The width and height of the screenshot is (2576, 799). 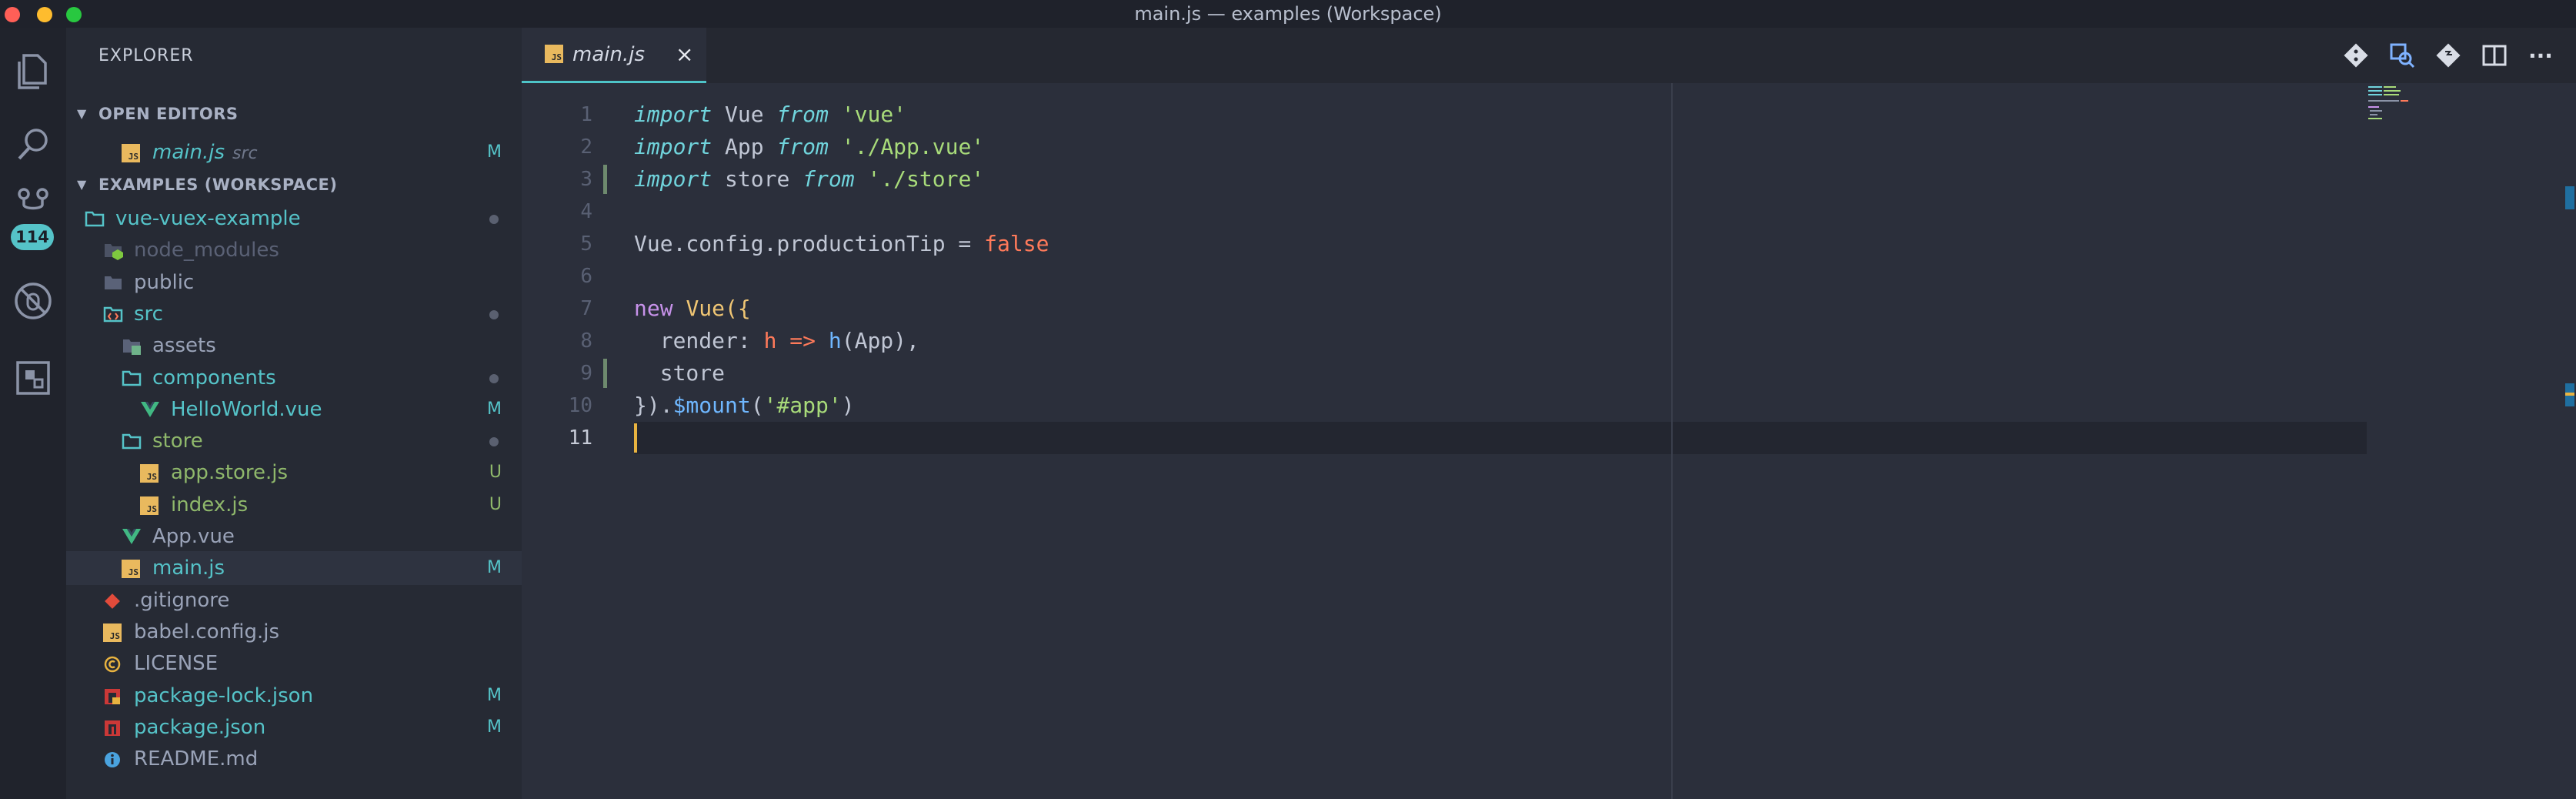 I want to click on close-icon: ×, so click(x=684, y=55).